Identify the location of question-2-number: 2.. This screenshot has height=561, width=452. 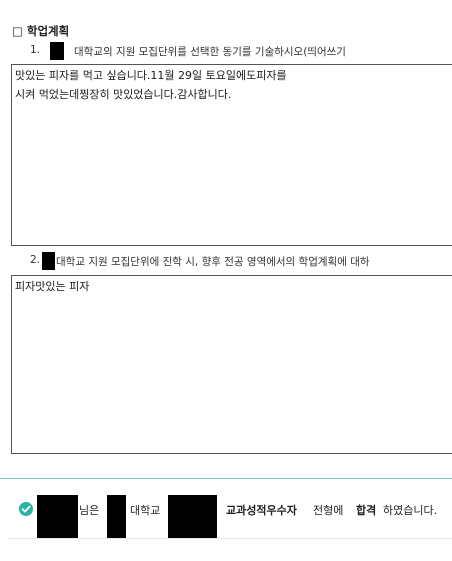
(35, 260).